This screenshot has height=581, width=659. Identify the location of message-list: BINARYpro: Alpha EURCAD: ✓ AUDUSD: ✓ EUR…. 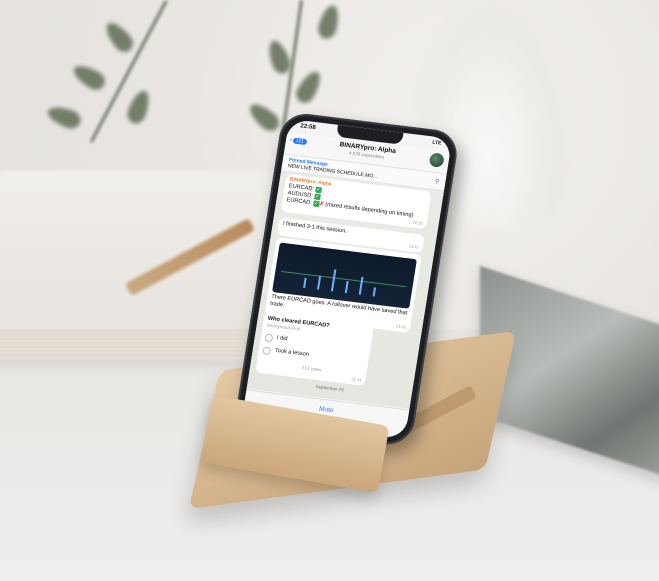
(345, 290).